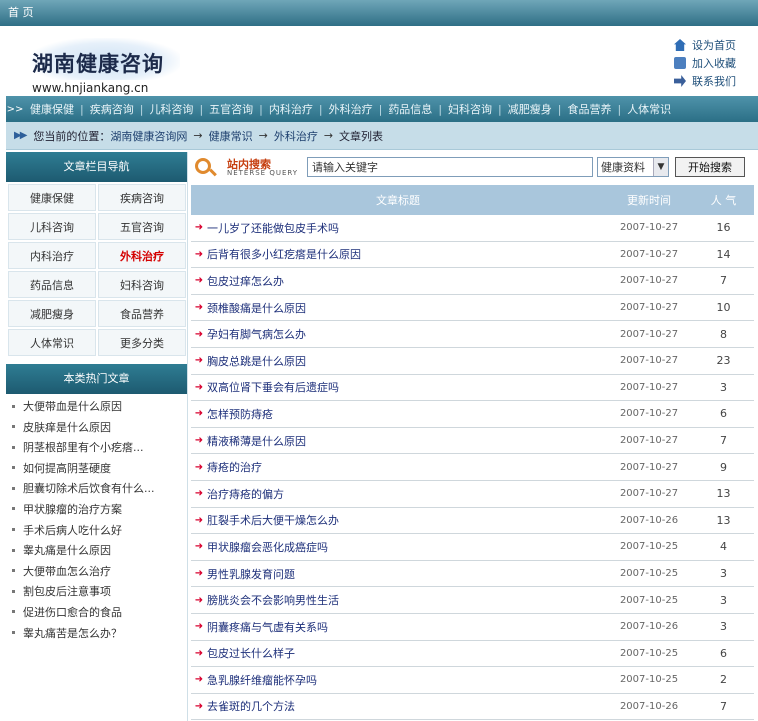  I want to click on set-homepage-link: 设为首页, so click(705, 45).